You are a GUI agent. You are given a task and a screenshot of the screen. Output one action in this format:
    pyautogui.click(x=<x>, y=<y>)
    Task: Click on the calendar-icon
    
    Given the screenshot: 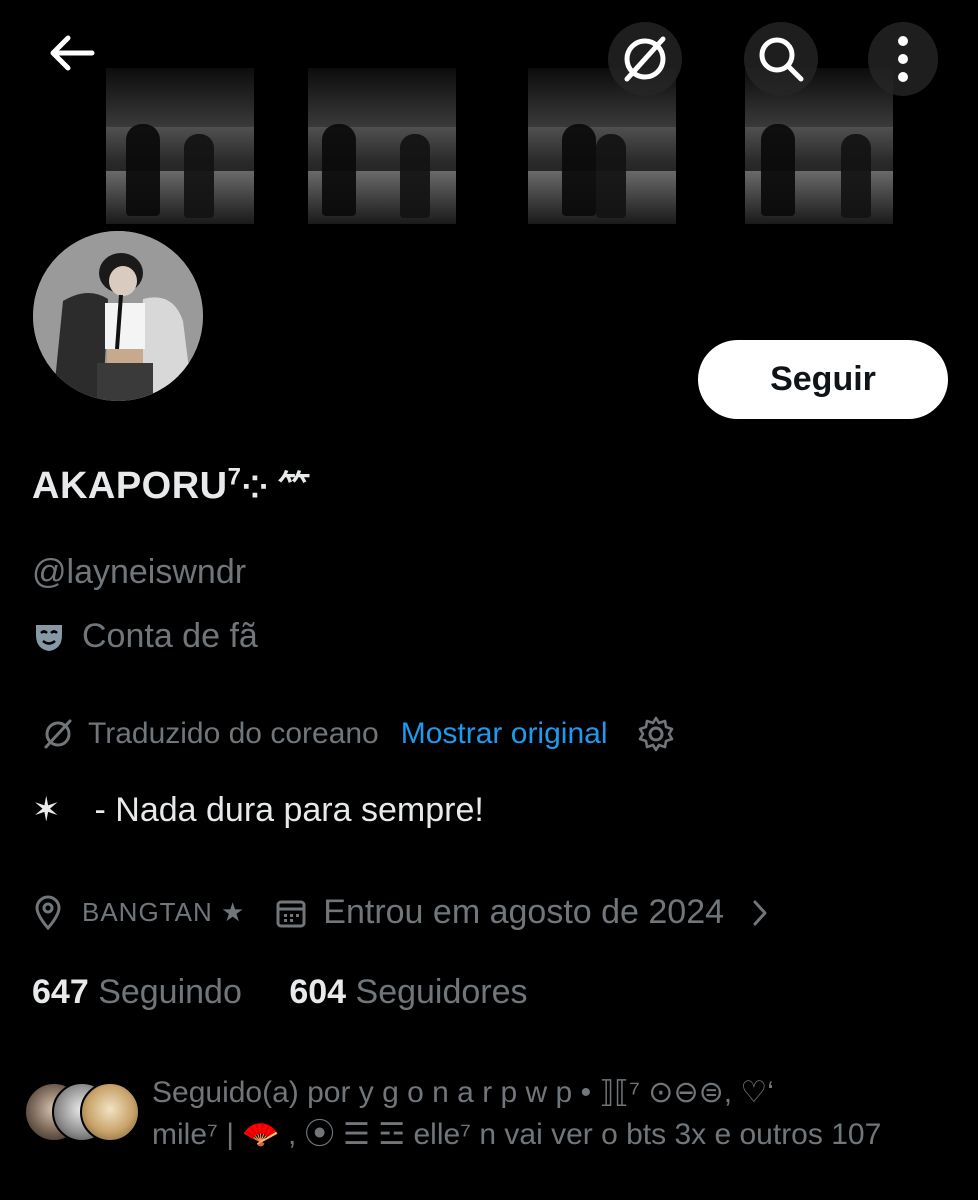 What is the action you would take?
    pyautogui.click(x=291, y=913)
    